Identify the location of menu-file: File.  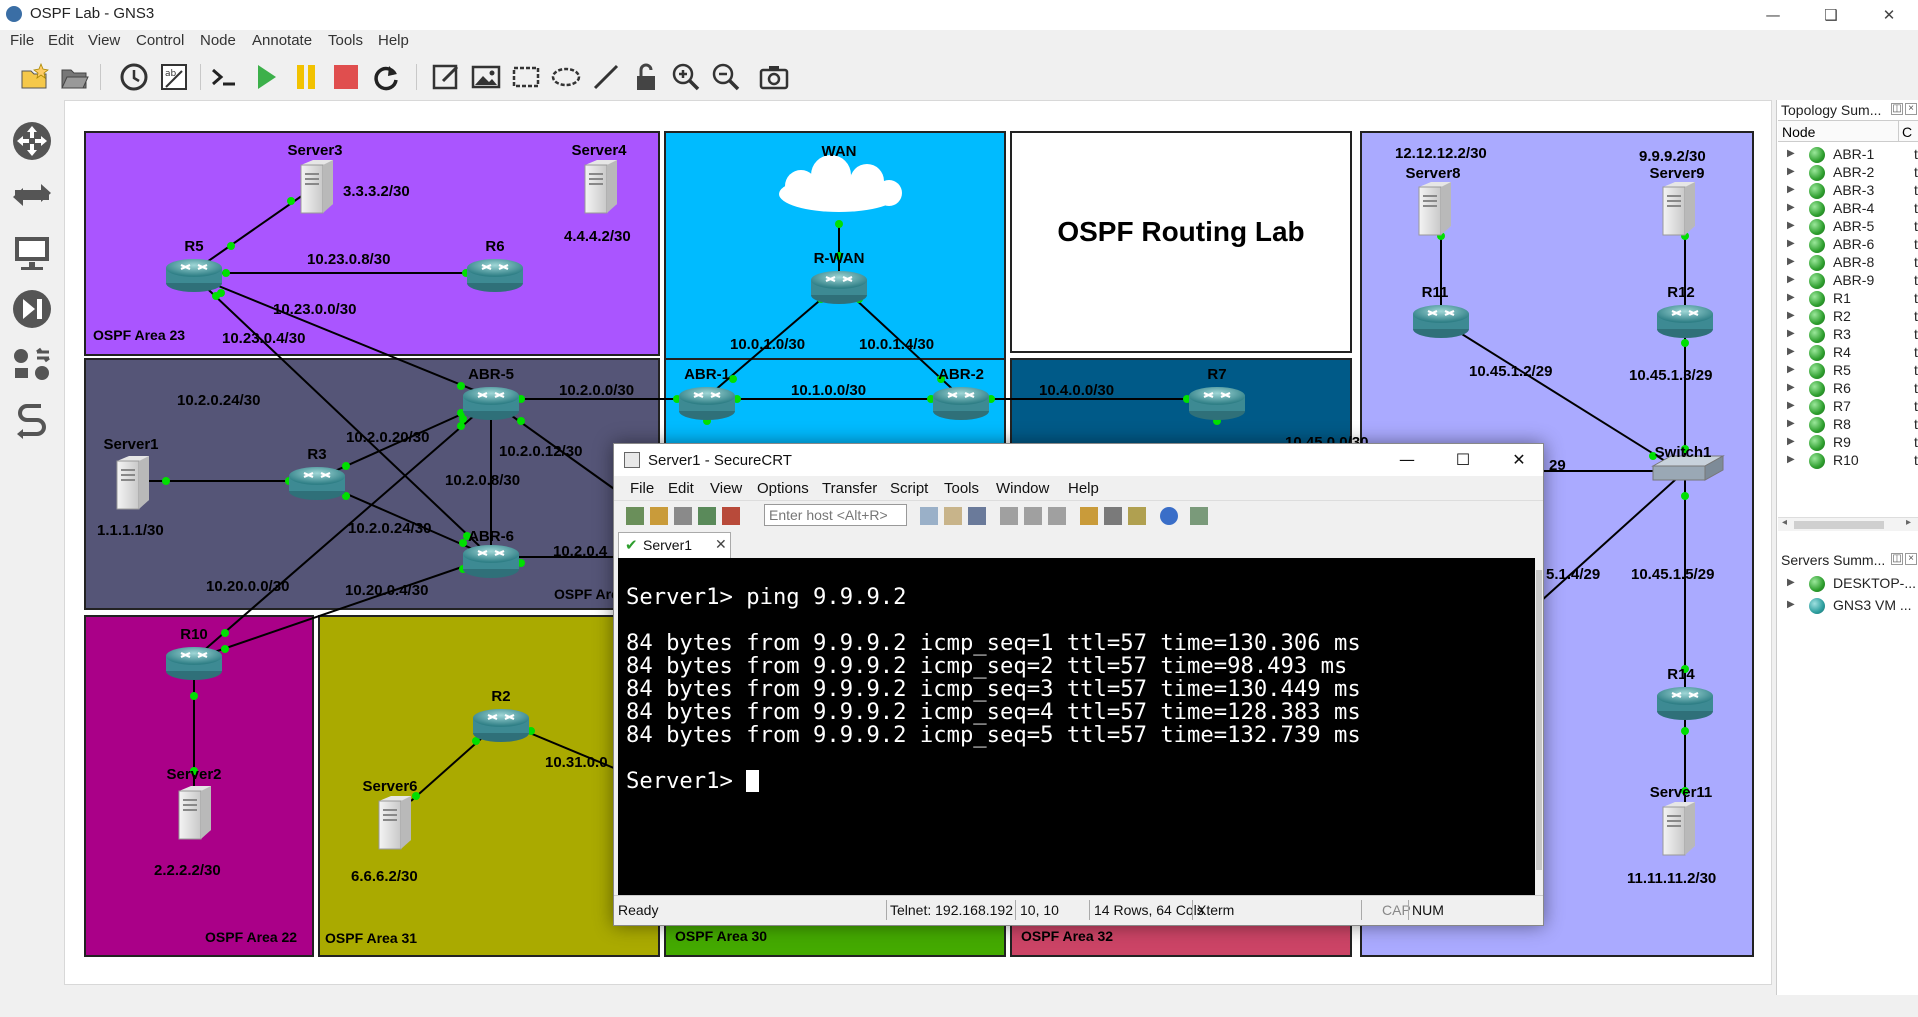
(22, 40).